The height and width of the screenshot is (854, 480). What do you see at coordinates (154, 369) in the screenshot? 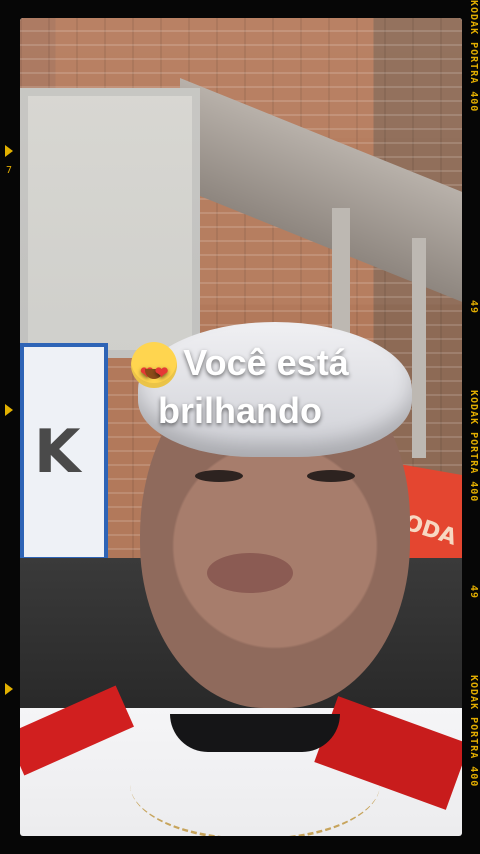
I see `heart-eyes-emoji-icon` at bounding box center [154, 369].